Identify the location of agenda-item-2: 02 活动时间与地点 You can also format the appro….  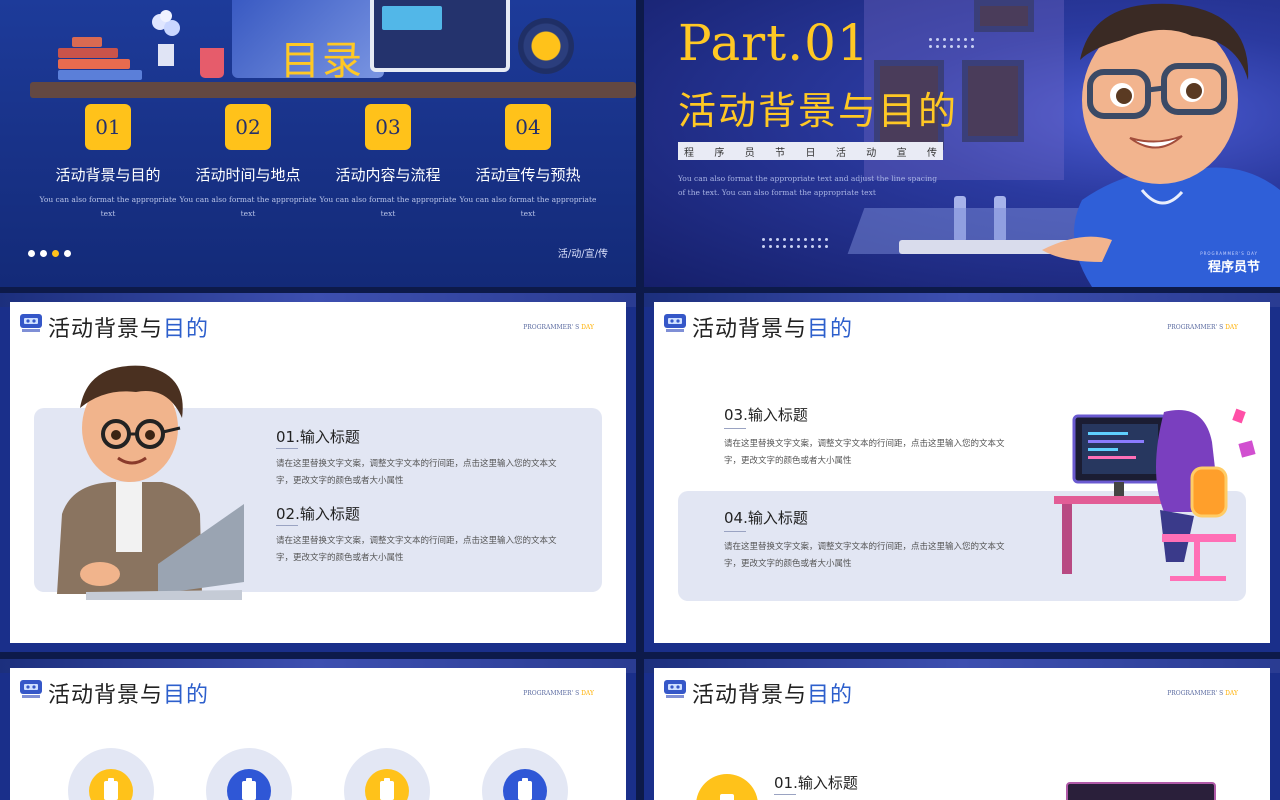
(248, 162).